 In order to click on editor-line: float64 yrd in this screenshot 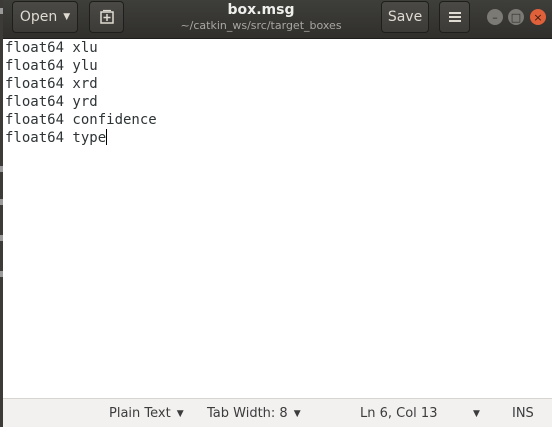, I will do `click(51, 102)`.